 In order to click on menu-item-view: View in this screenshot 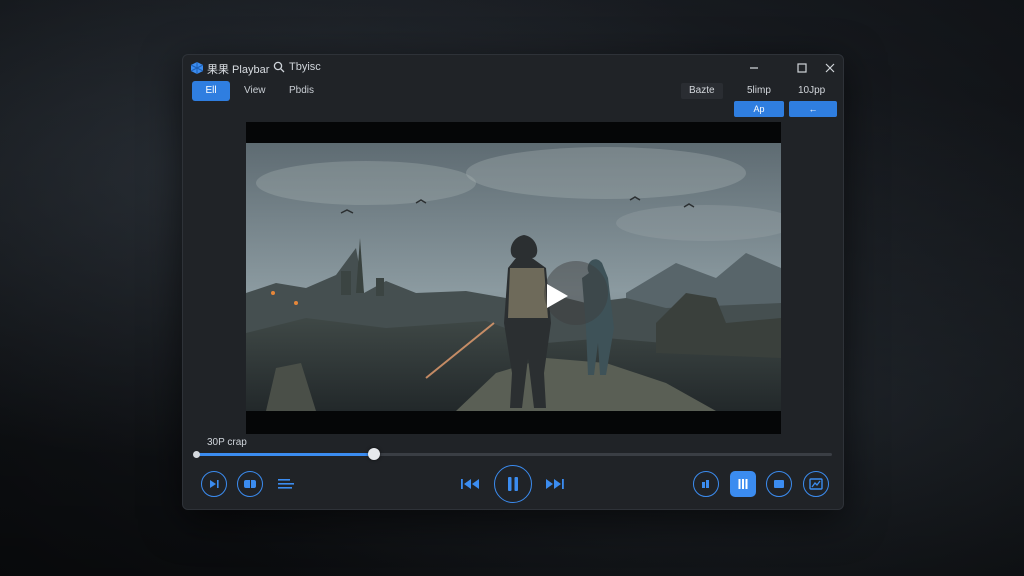, I will do `click(255, 91)`.